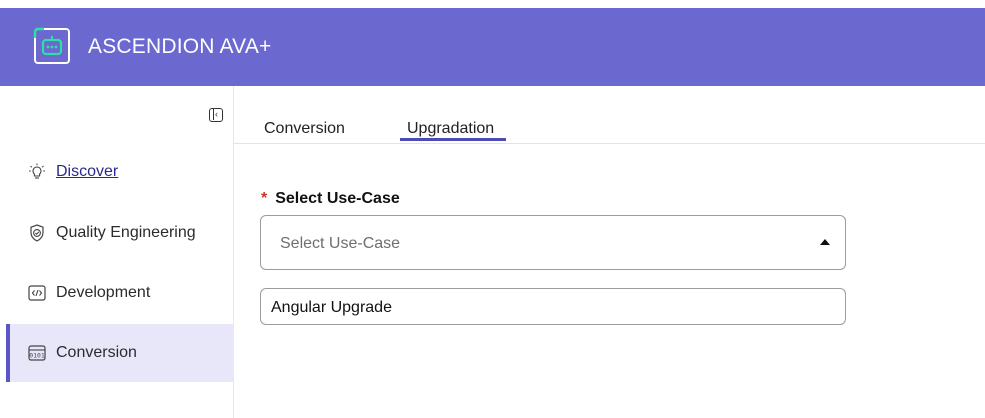 The width and height of the screenshot is (985, 418). What do you see at coordinates (120, 172) in the screenshot?
I see `sidebar-item-discover: Discover` at bounding box center [120, 172].